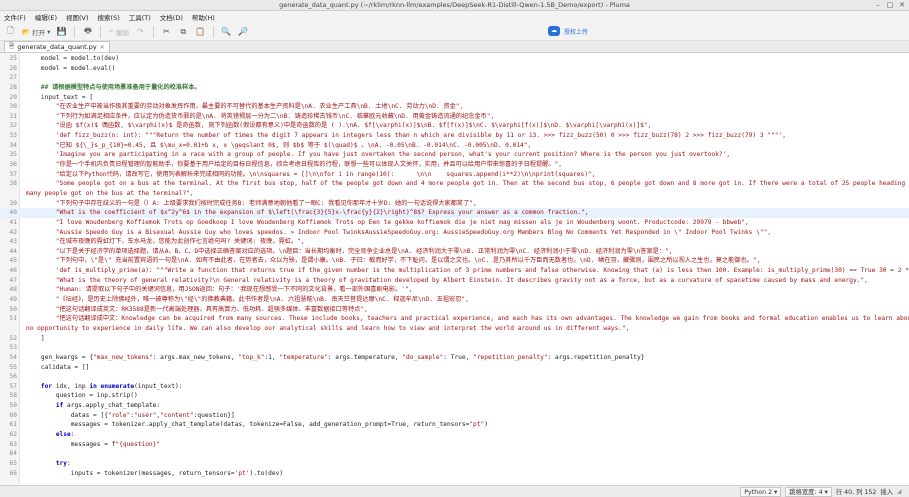 Image resolution: width=909 pixels, height=497 pixels. I want to click on undo-icon: ↶, so click(111, 31).